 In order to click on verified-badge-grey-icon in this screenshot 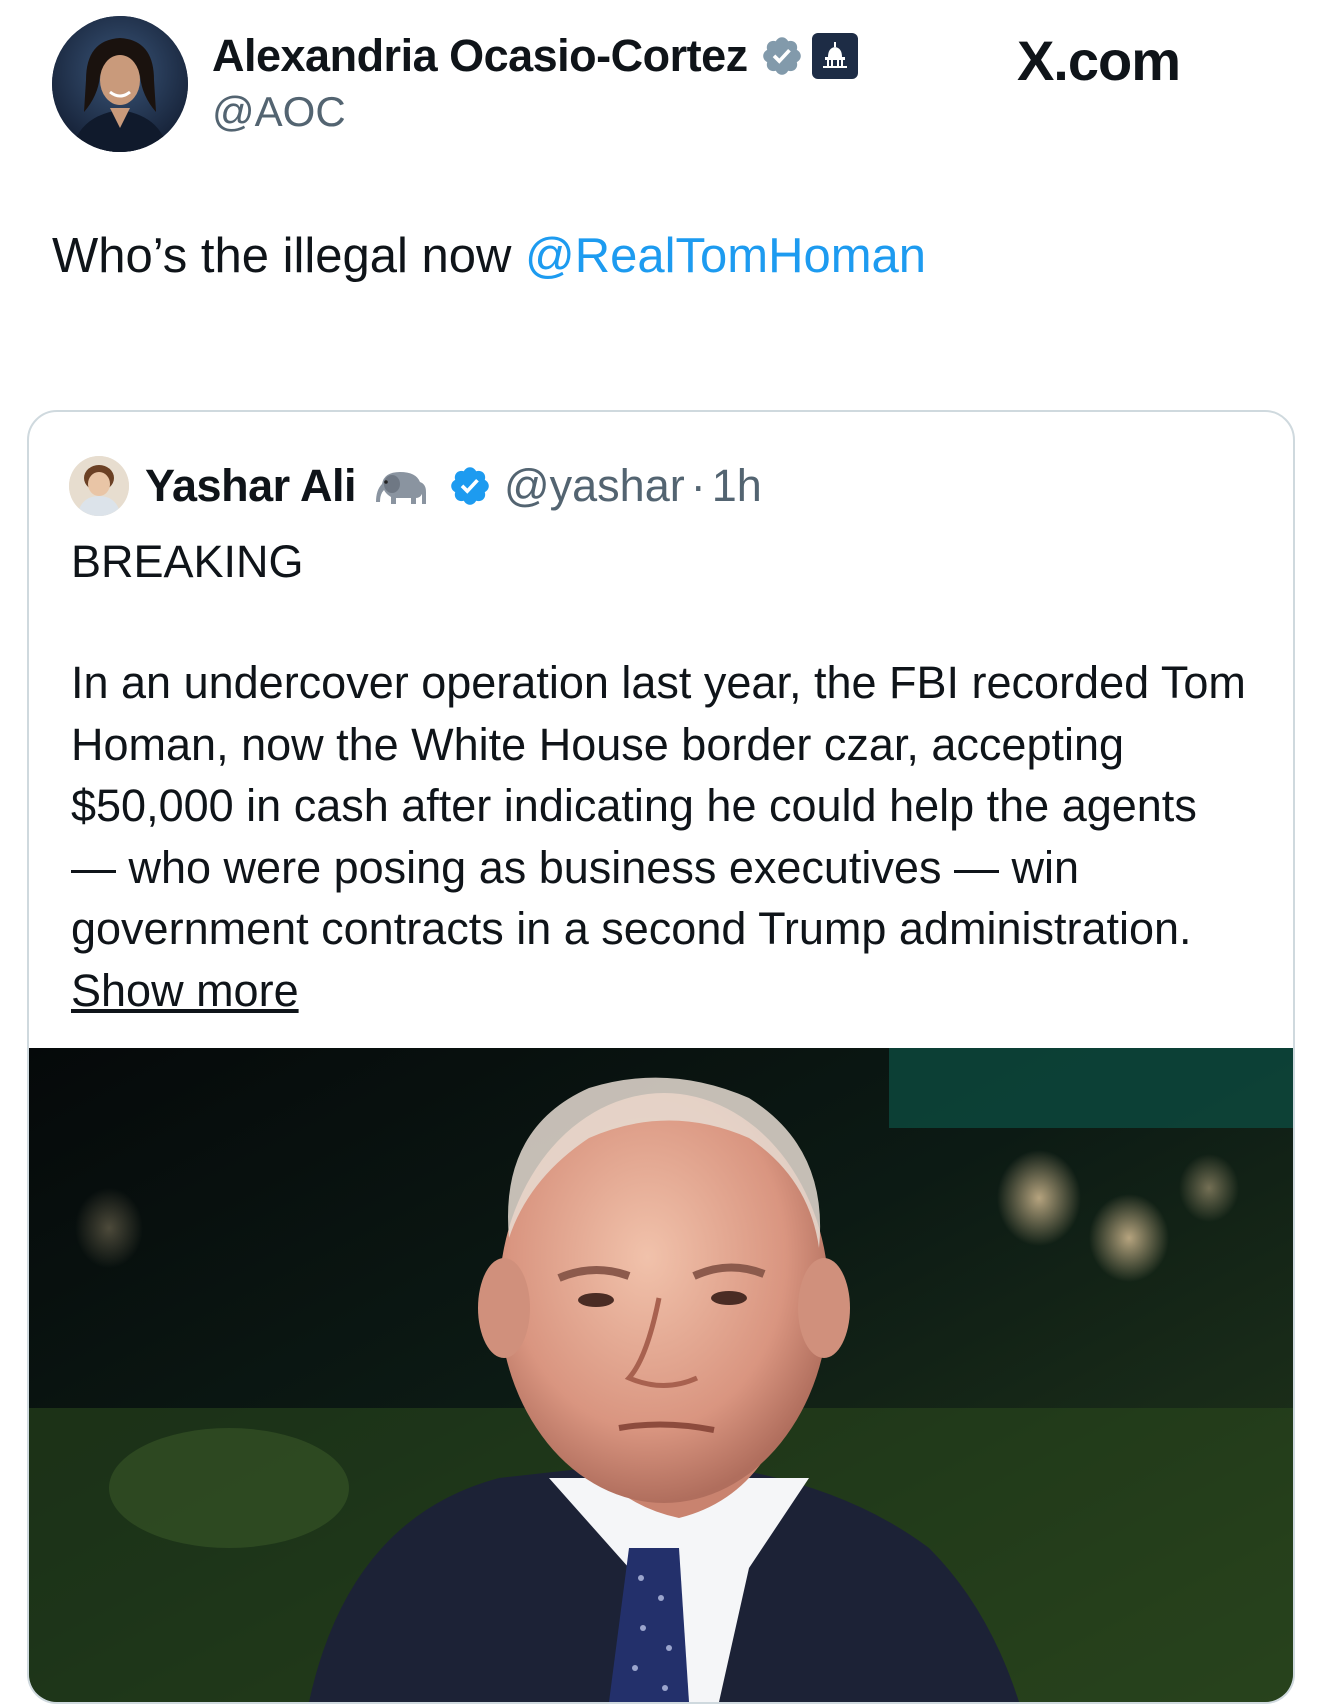, I will do `click(782, 56)`.